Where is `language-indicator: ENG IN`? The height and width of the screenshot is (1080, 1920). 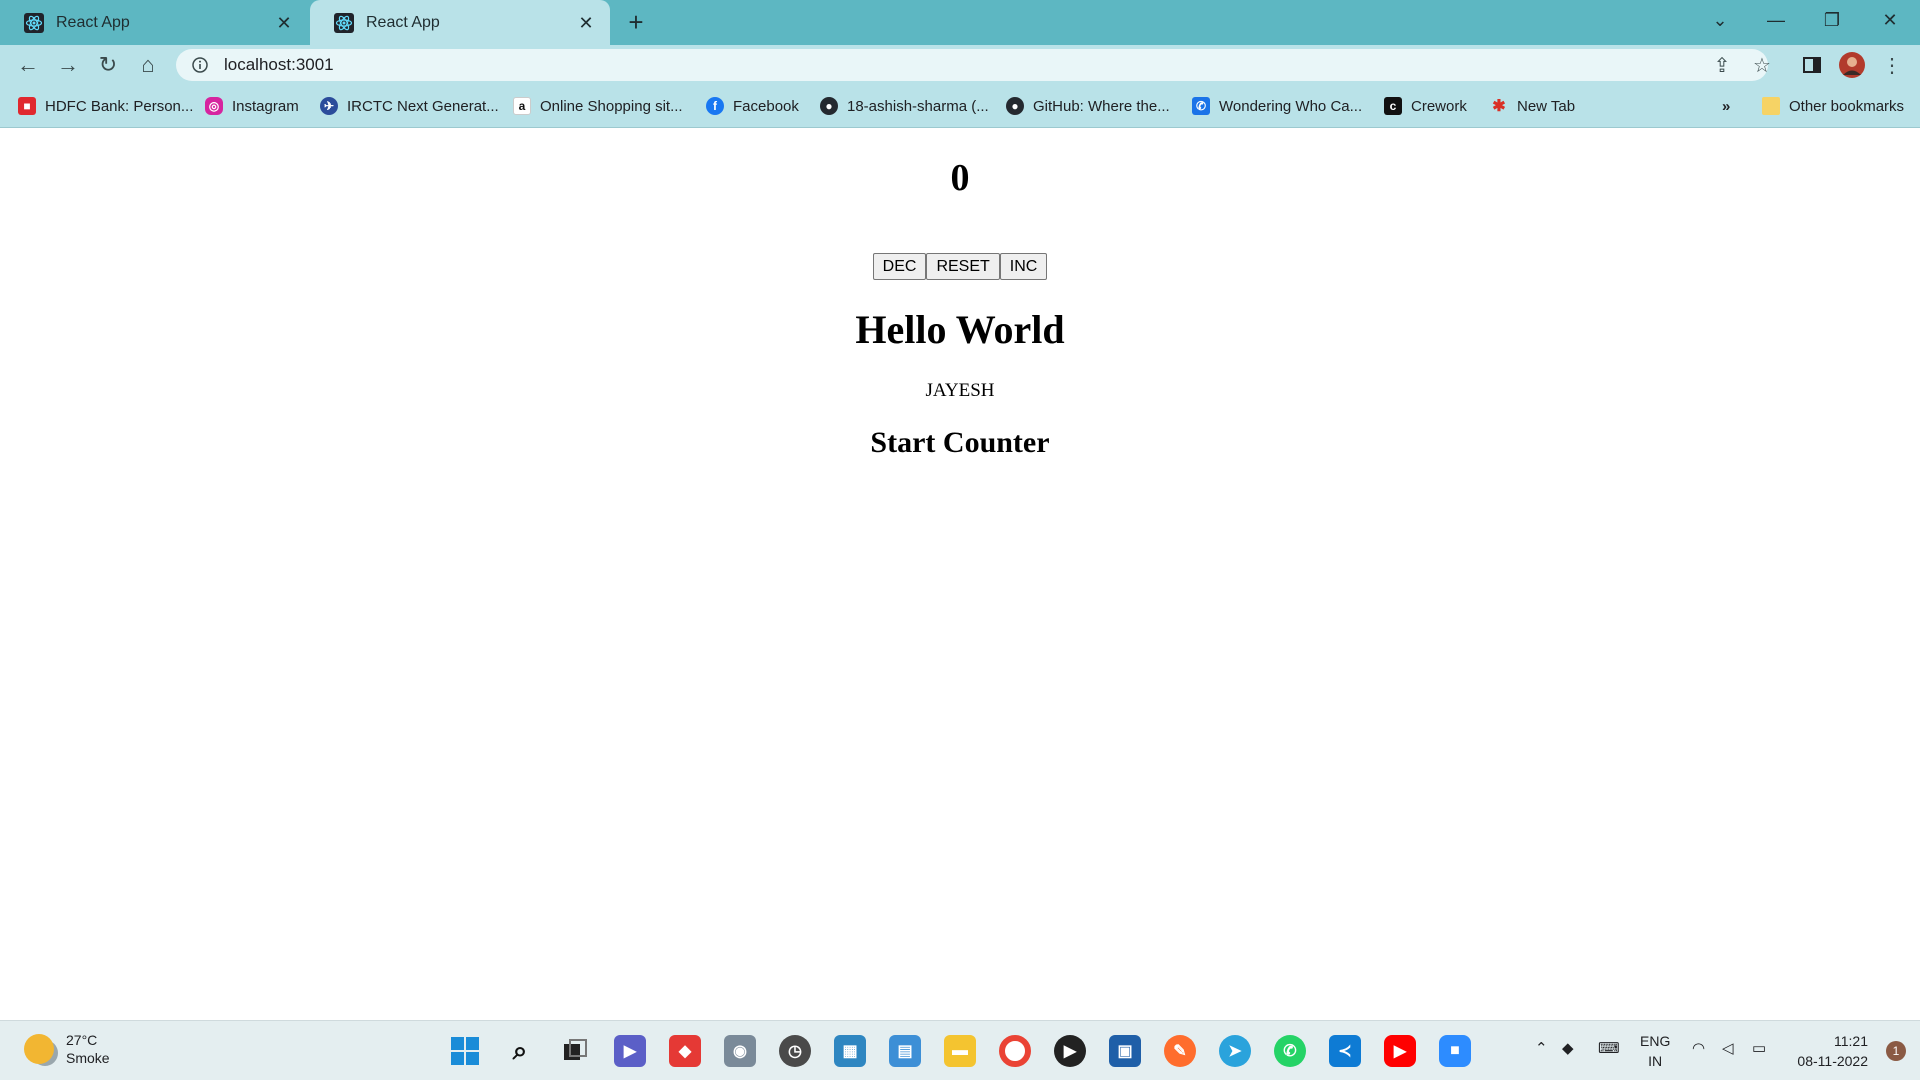 language-indicator: ENG IN is located at coordinates (1655, 1051).